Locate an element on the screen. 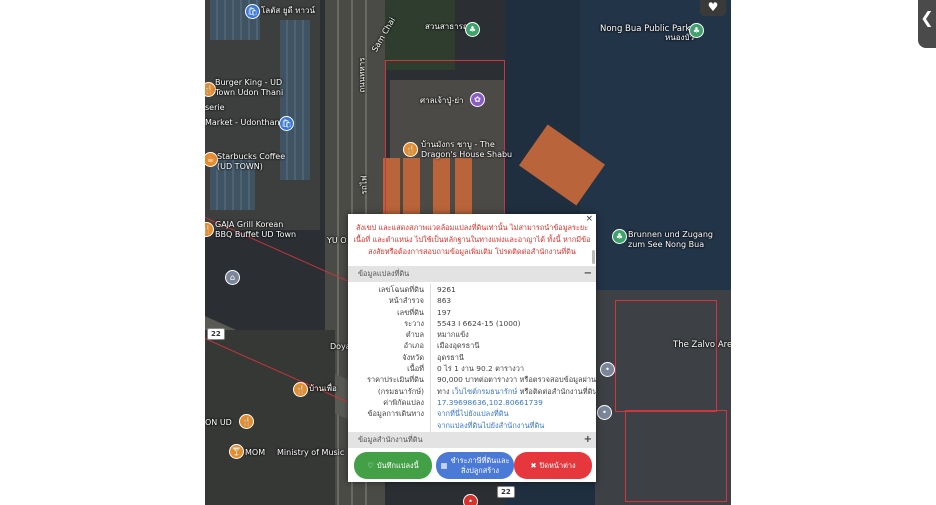 The width and height of the screenshot is (936, 505). shrine-pin-icon: ✿ is located at coordinates (477, 99).